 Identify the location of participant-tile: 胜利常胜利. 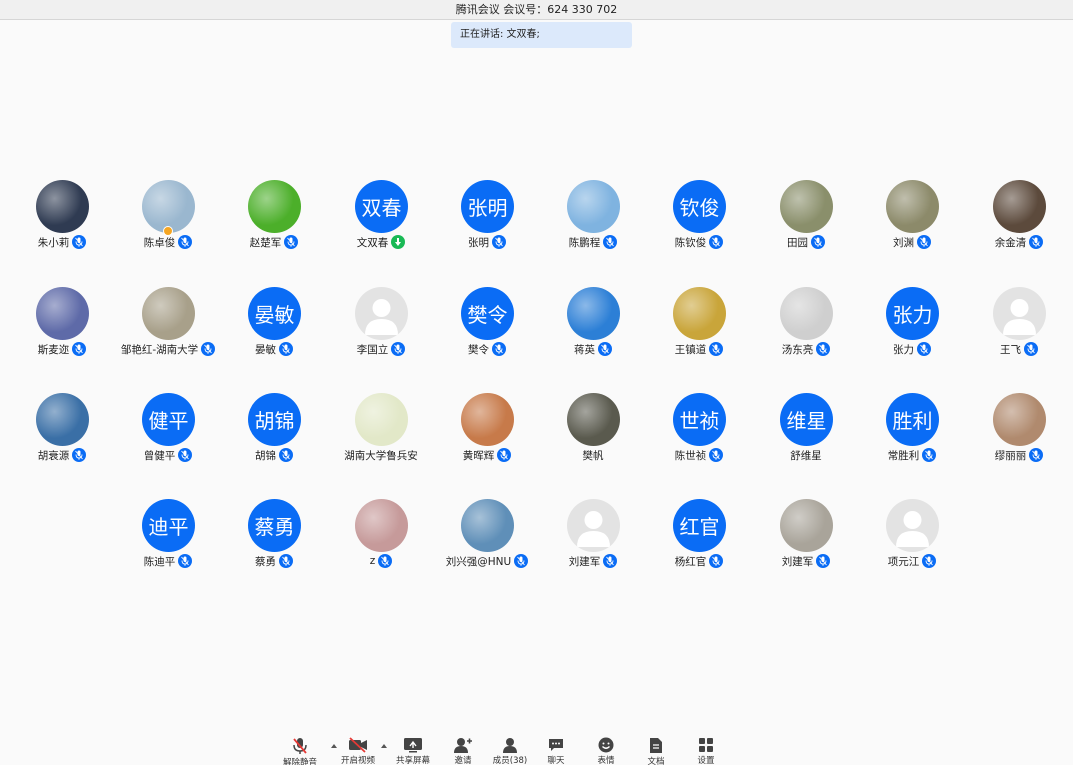
(912, 433).